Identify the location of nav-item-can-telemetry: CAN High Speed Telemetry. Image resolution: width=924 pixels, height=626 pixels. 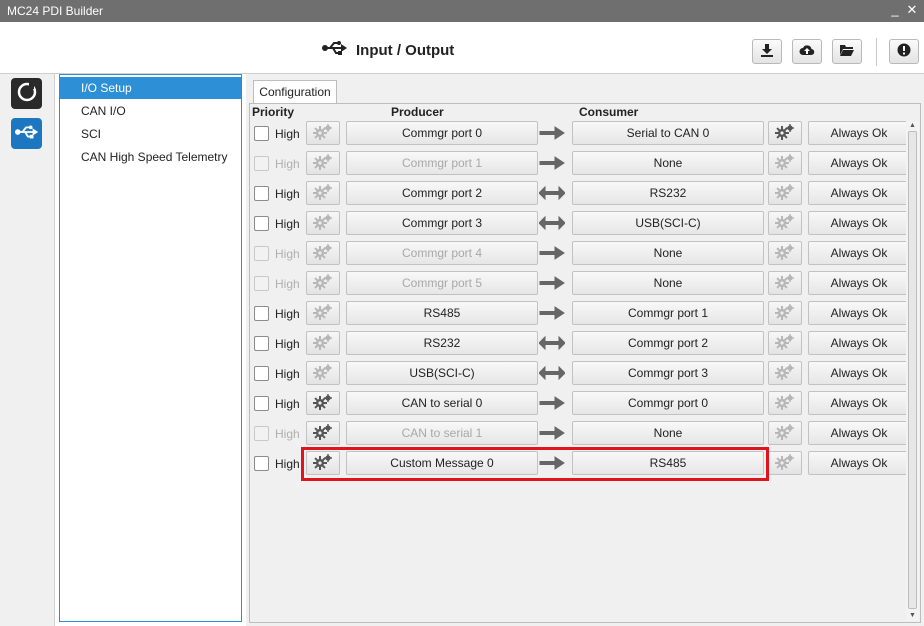
(150, 157).